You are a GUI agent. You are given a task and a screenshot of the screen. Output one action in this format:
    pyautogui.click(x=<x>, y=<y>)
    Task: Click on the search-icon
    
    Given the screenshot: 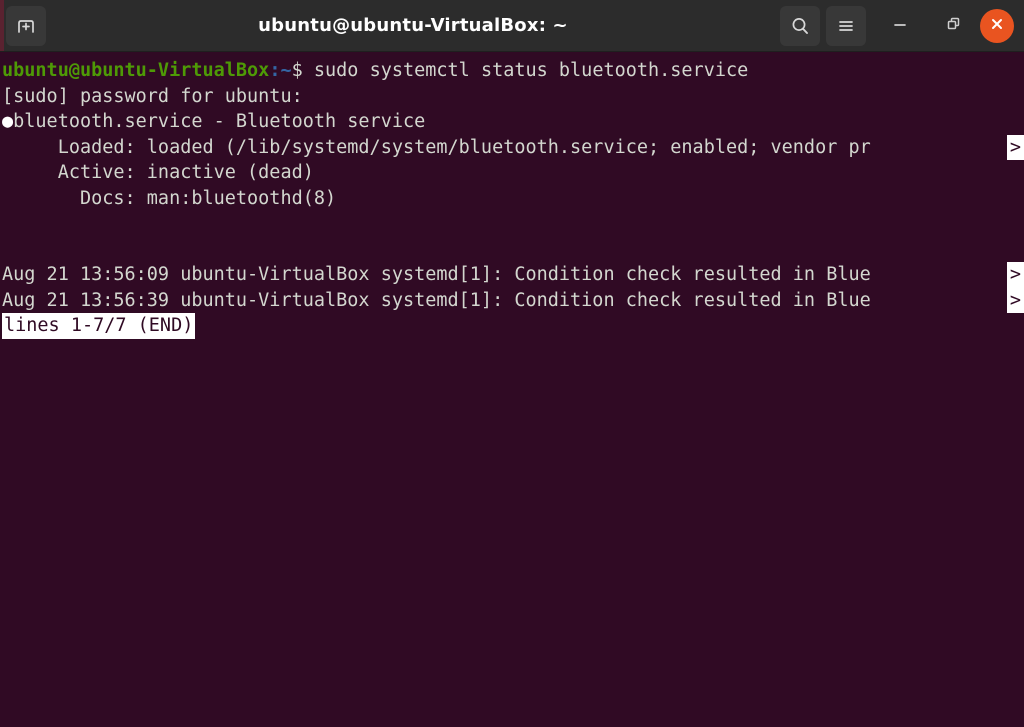 What is the action you would take?
    pyautogui.click(x=800, y=26)
    